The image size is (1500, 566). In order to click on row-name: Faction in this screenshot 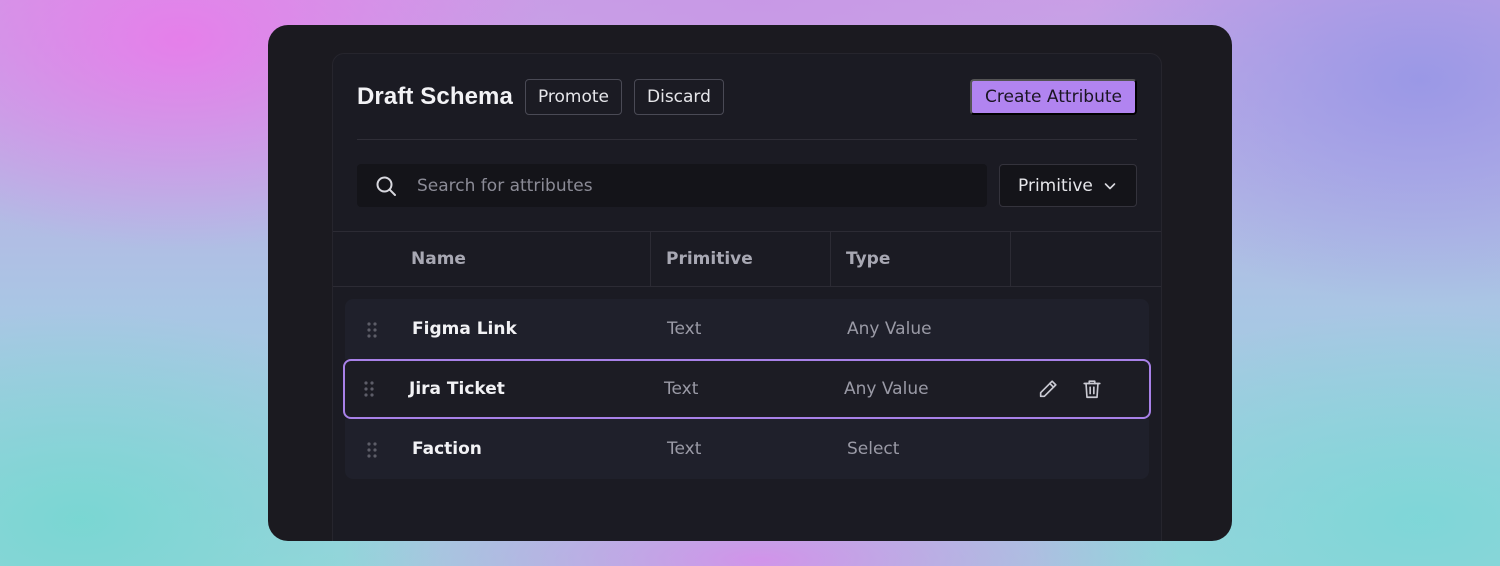, I will do `click(447, 449)`.